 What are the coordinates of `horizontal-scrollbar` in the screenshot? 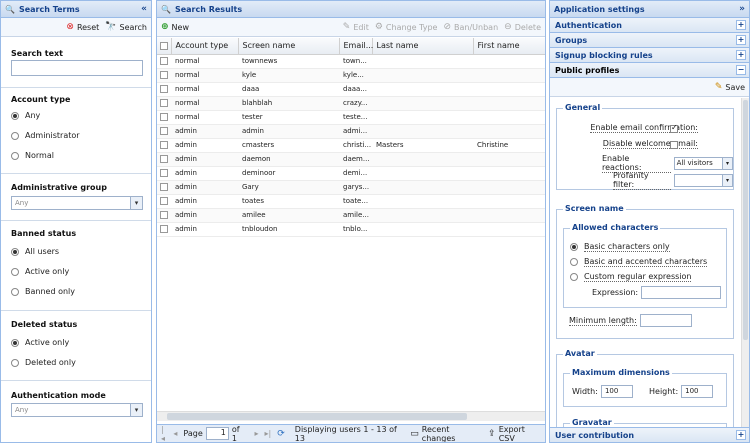 It's located at (351, 416).